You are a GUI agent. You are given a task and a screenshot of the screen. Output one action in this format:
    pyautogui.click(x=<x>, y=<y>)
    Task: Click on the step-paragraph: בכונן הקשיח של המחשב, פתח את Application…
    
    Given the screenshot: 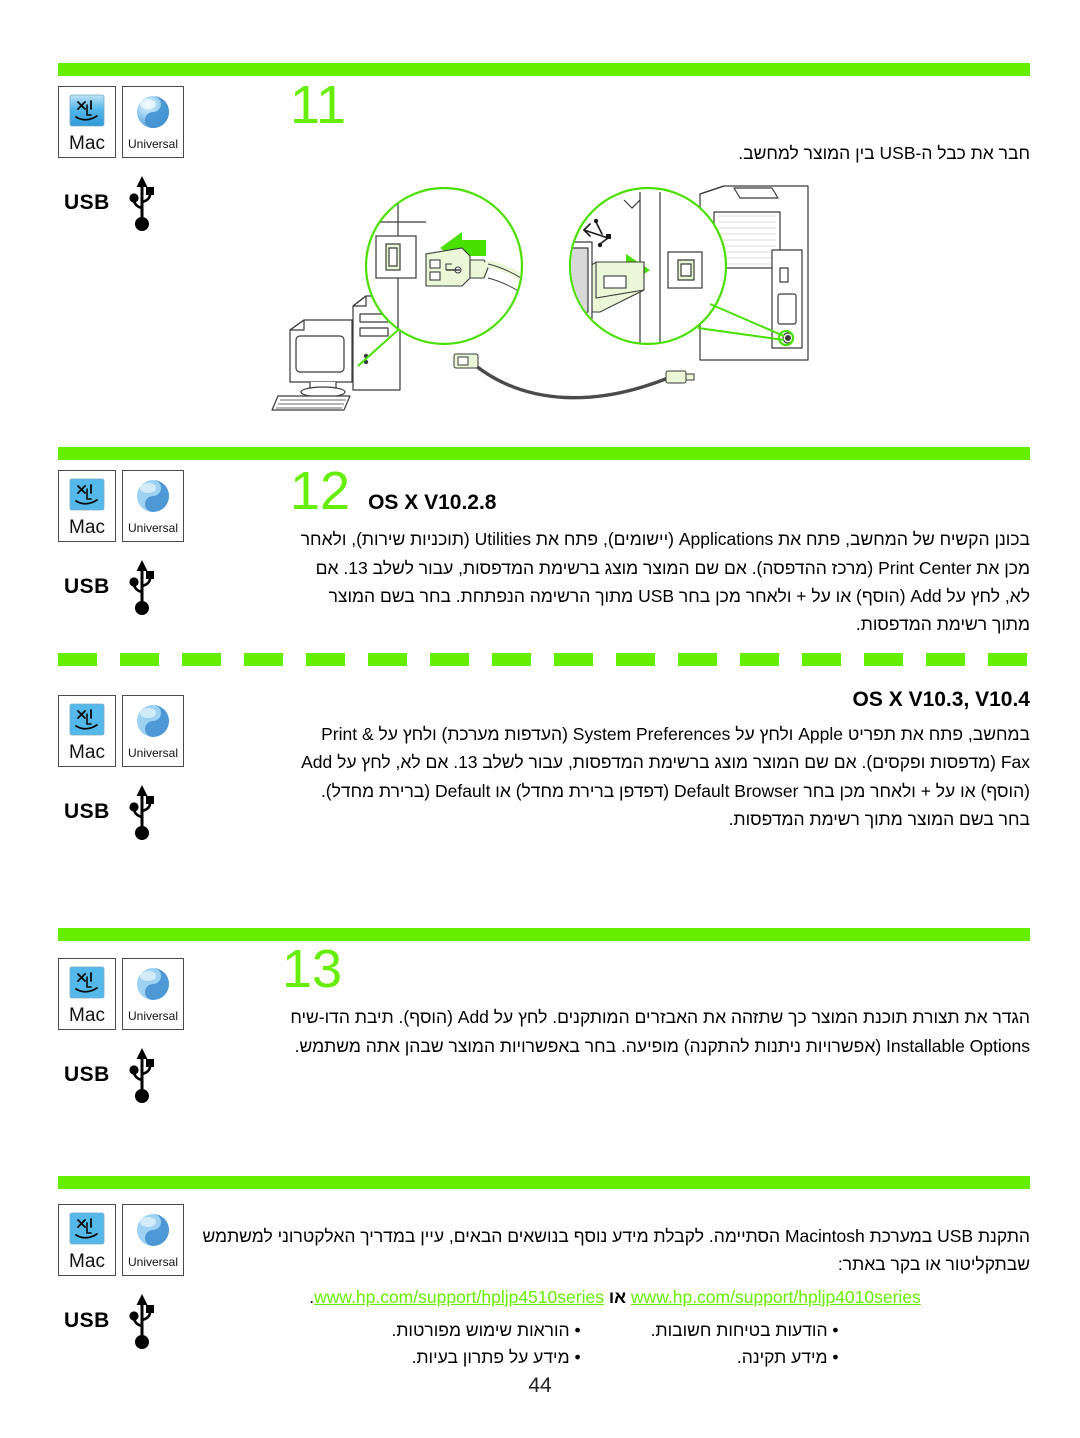 What is the action you would take?
    pyautogui.click(x=665, y=582)
    